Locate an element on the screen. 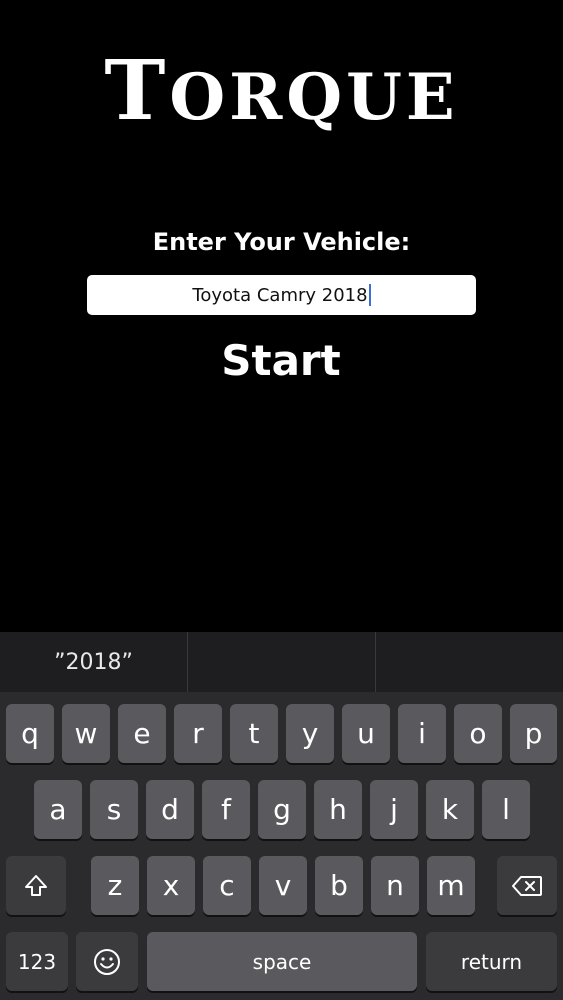 This screenshot has width=563, height=1000. return-key: return is located at coordinates (491, 961).